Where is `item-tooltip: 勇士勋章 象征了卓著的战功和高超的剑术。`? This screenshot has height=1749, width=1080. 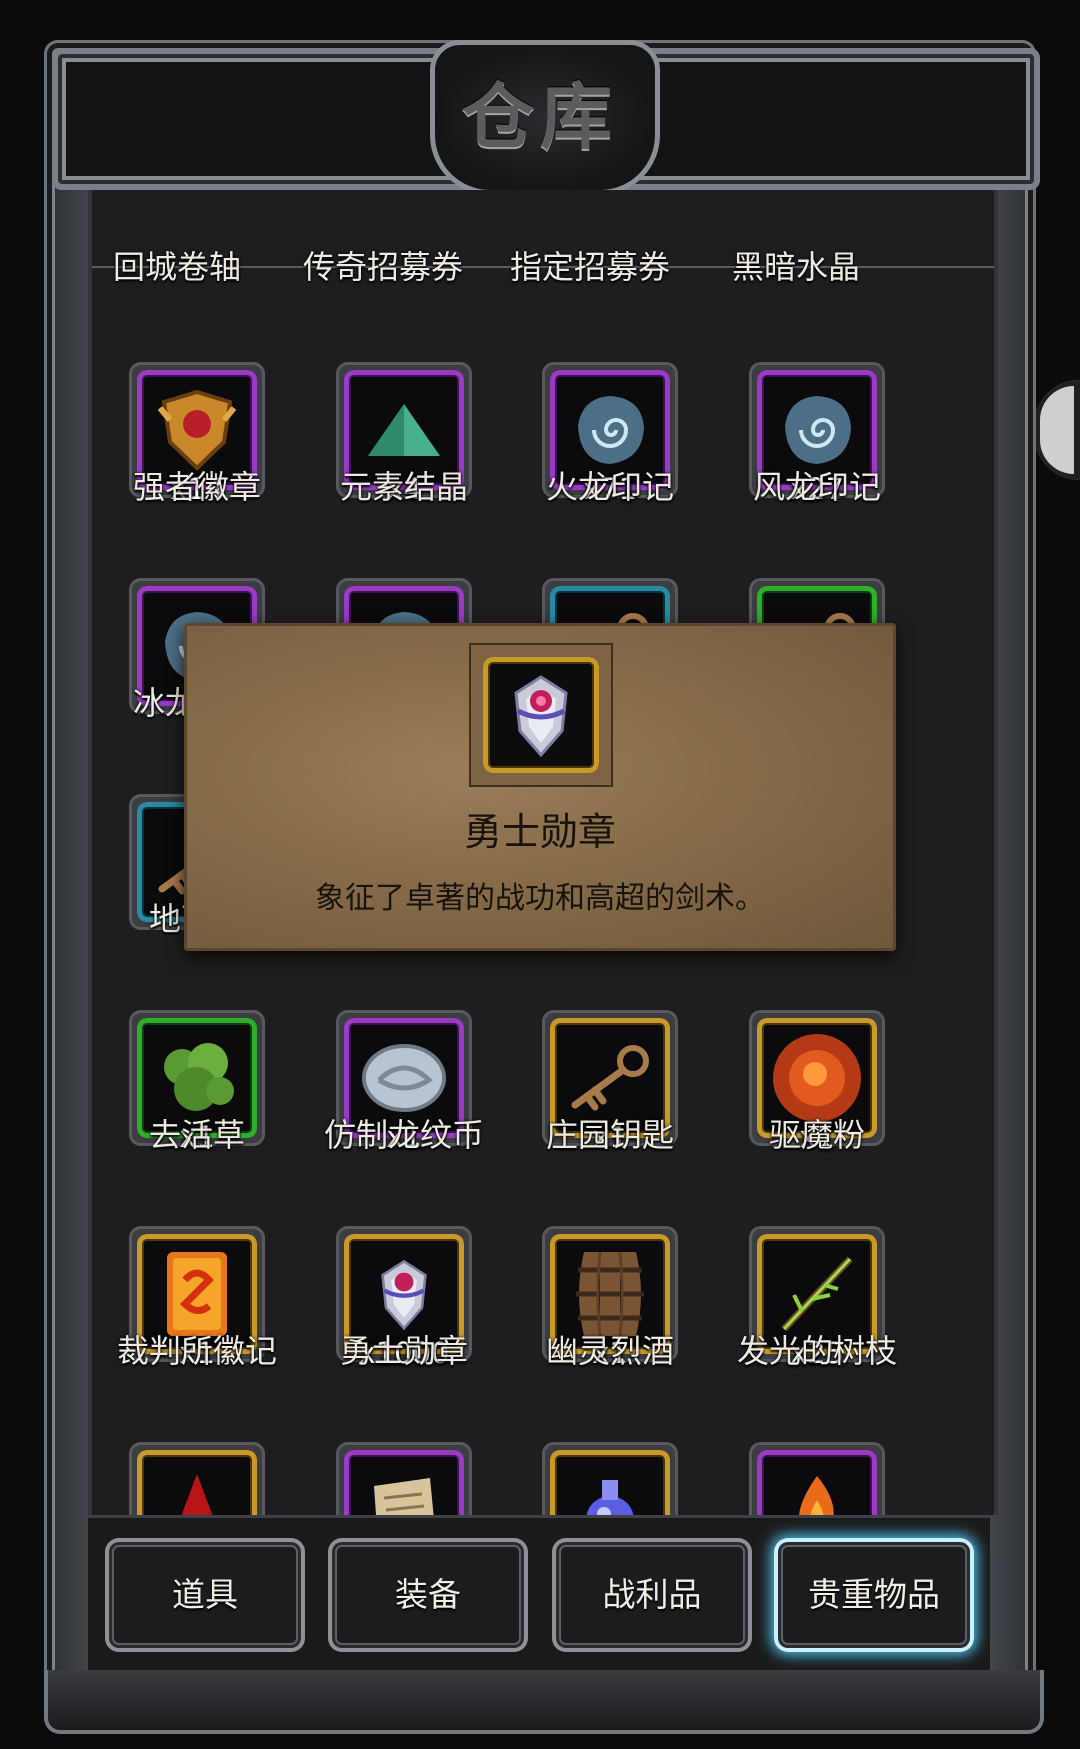
item-tooltip: 勇士勋章 象征了卓著的战功和高超的剑术。 is located at coordinates (540, 787).